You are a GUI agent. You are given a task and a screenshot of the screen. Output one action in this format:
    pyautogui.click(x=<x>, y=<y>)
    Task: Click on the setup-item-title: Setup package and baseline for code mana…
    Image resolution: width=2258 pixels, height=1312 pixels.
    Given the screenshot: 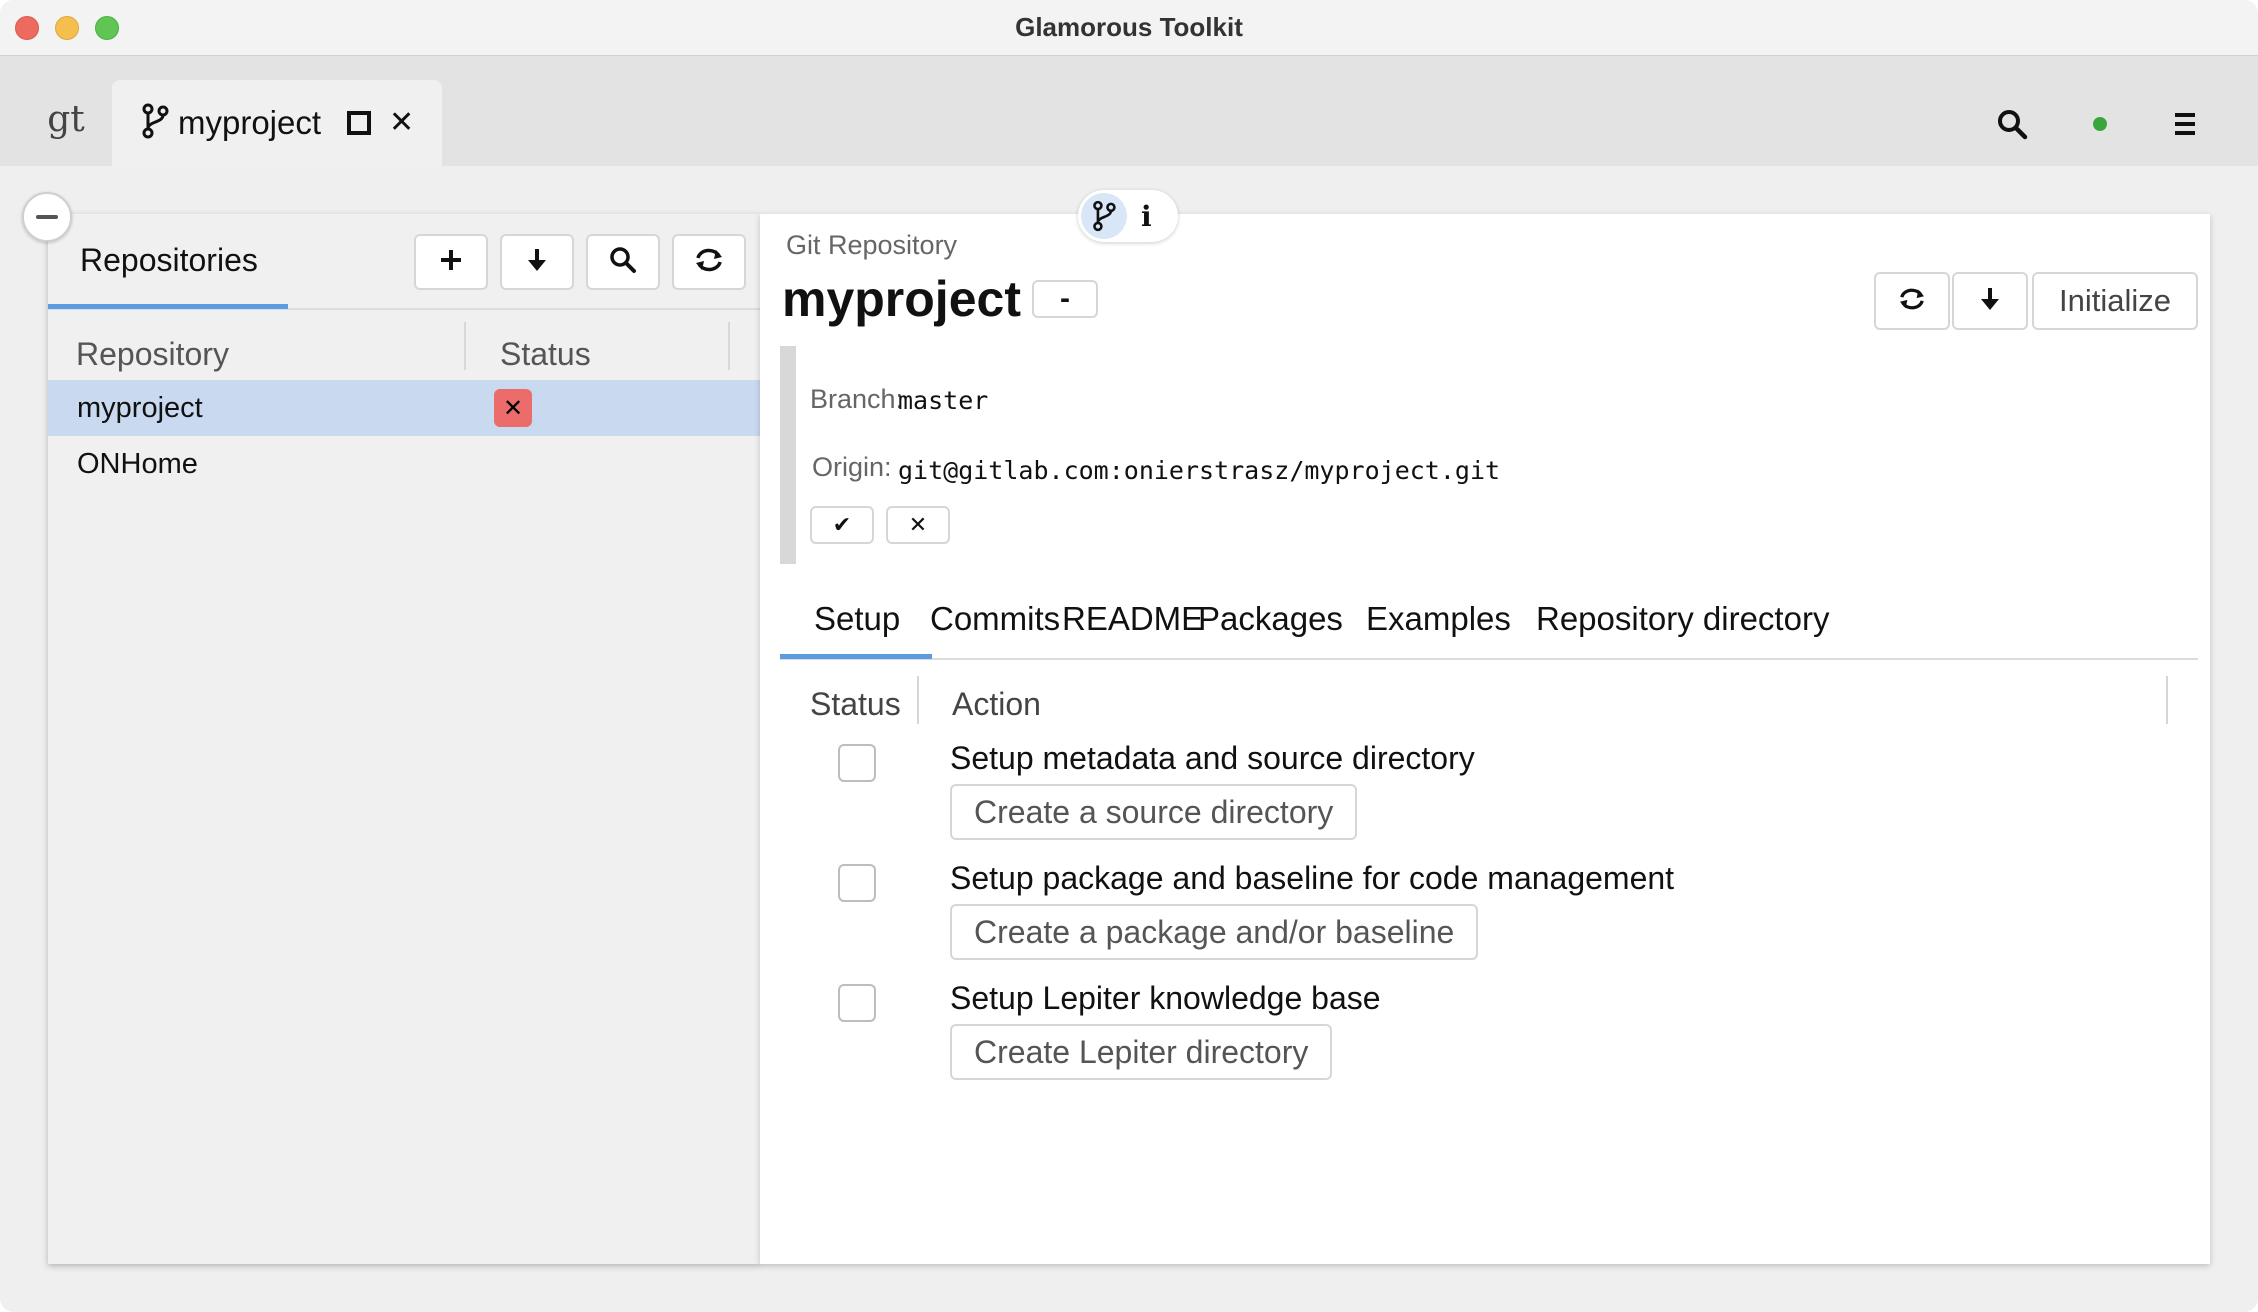 What is the action you would take?
    pyautogui.click(x=1312, y=878)
    